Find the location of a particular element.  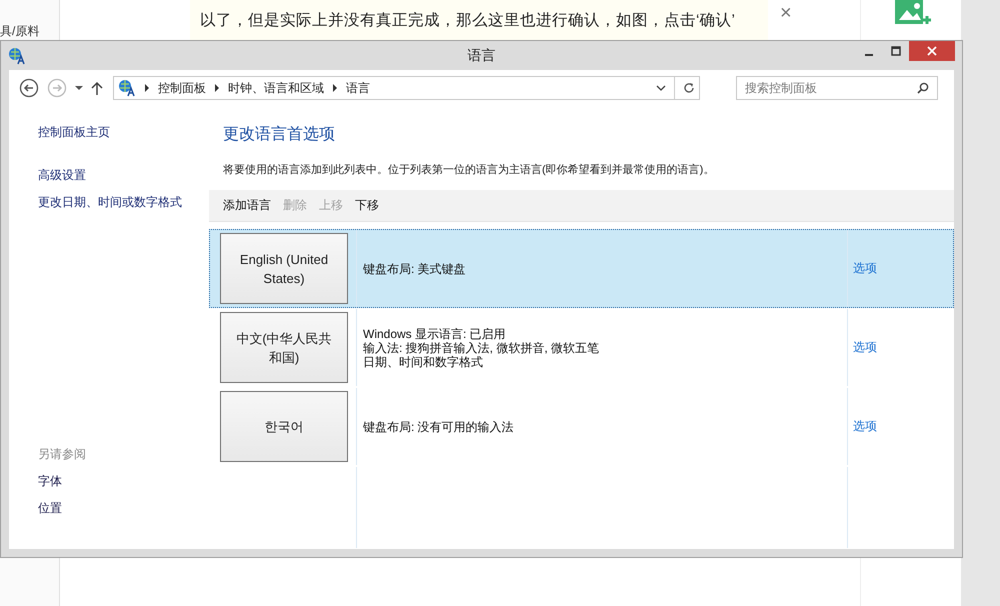

language-detail: Windows 显示语言: 已启用 is located at coordinates (435, 333).